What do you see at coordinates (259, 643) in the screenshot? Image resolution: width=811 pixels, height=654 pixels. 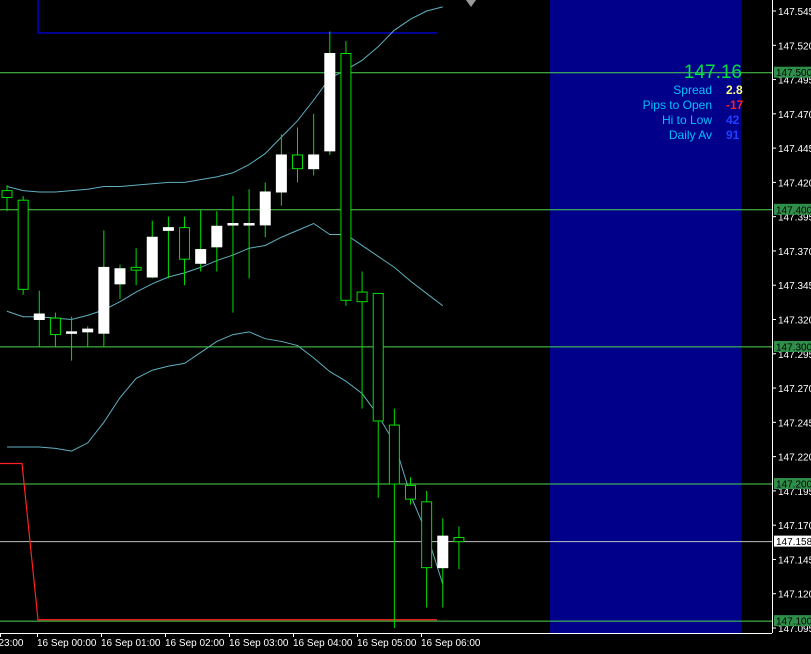 I see `x-tick-label: 16 Sep 03:00` at bounding box center [259, 643].